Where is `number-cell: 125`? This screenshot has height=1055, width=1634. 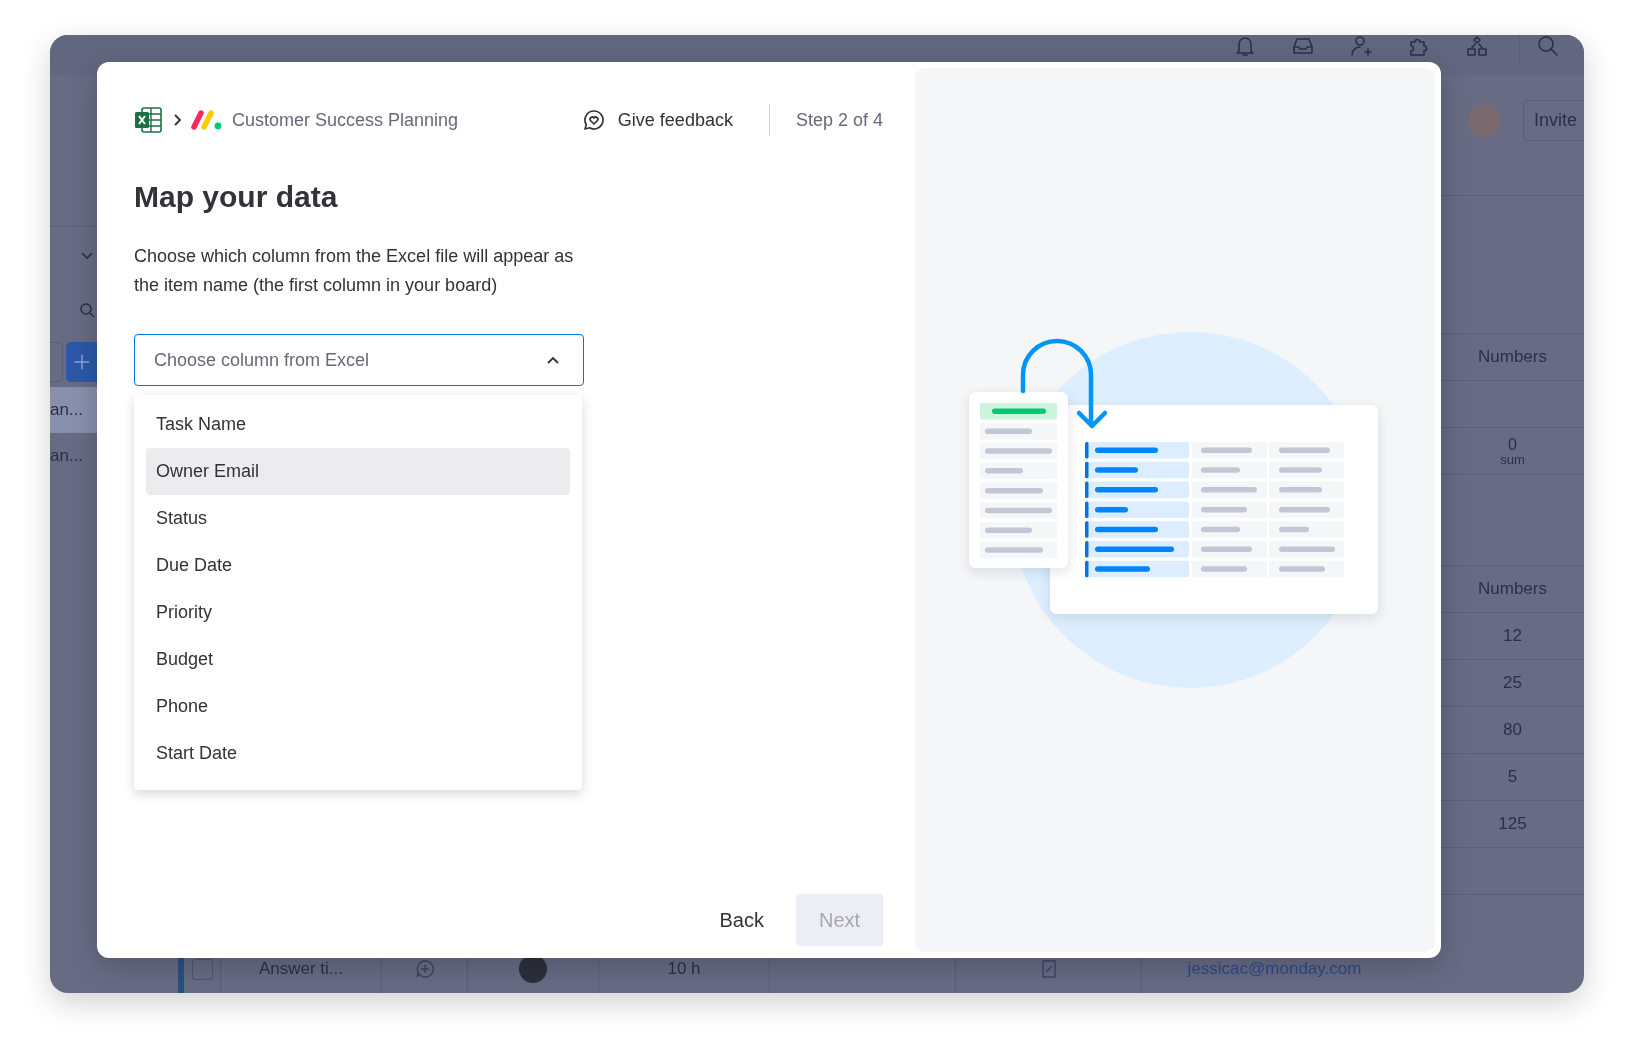
number-cell: 125 is located at coordinates (1512, 824).